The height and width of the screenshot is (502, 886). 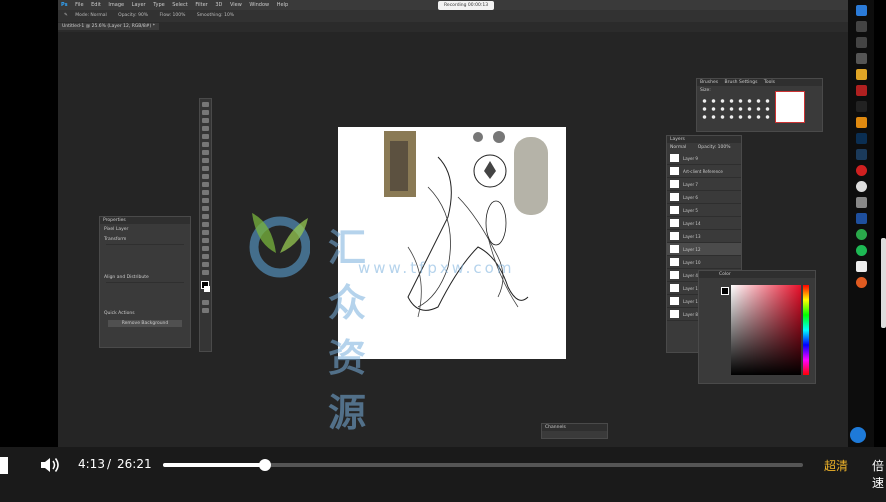 What do you see at coordinates (704, 236) in the screenshot?
I see `layer-row: Layer 13` at bounding box center [704, 236].